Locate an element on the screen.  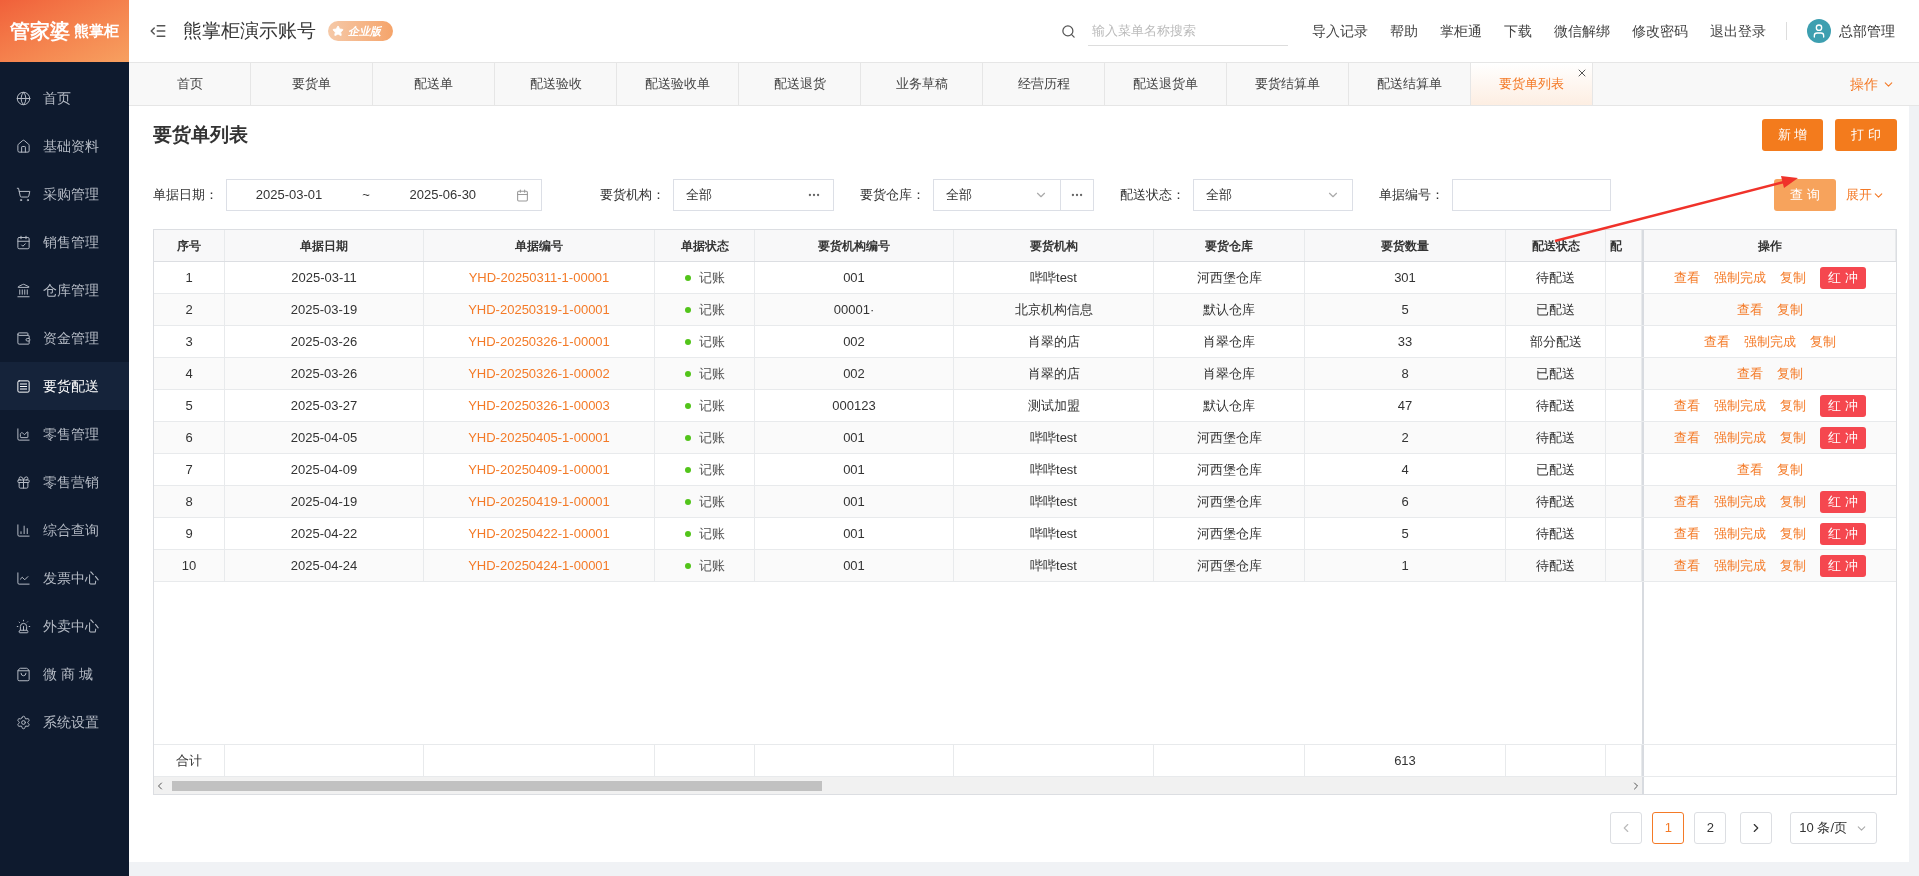
document-link: YHD-20250319-1-00001 is located at coordinates (539, 309).